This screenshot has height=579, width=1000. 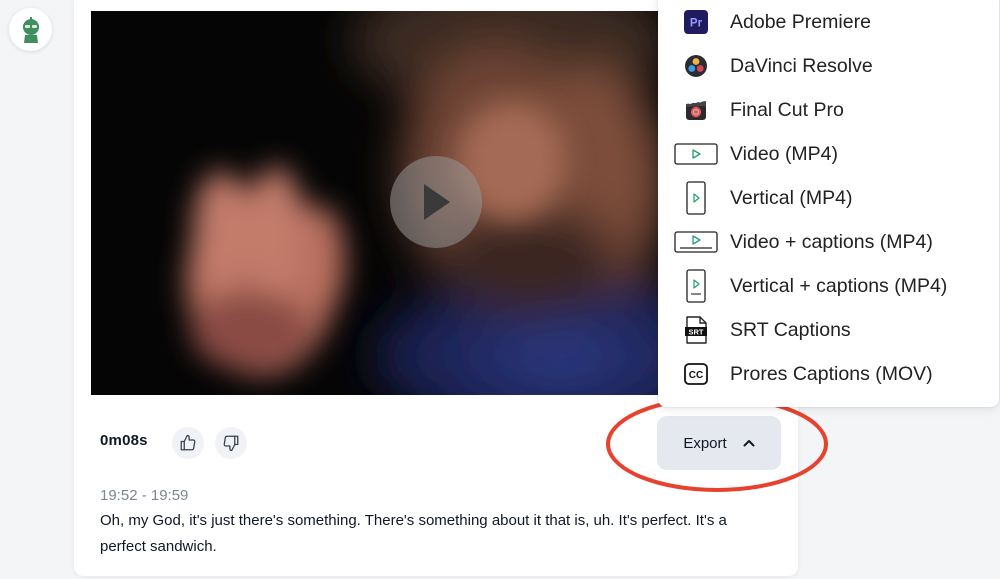 What do you see at coordinates (800, 21) in the screenshot?
I see `menu-item-label: Adobe Premiere` at bounding box center [800, 21].